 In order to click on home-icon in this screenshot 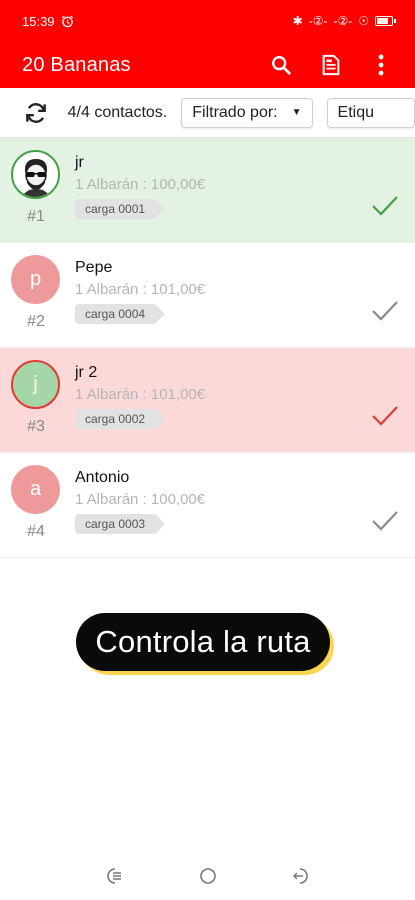, I will do `click(208, 876)`.